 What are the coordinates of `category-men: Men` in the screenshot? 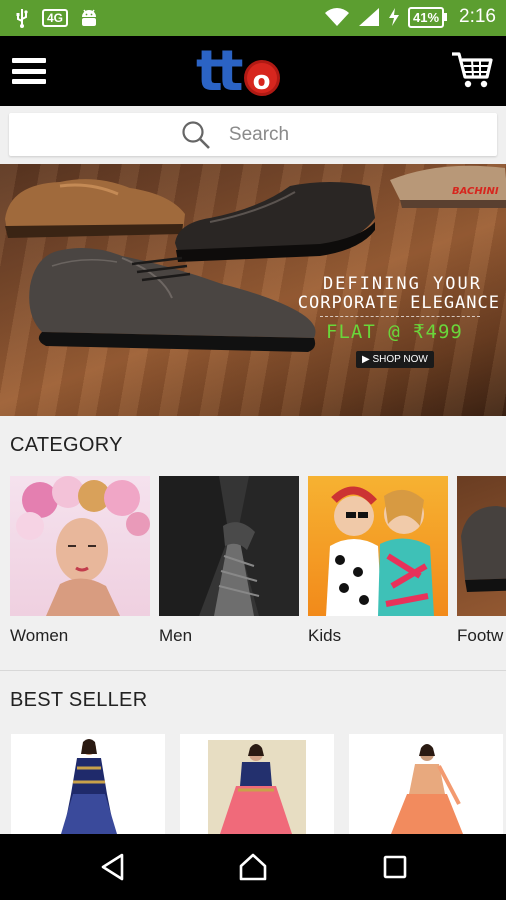 It's located at (229, 561).